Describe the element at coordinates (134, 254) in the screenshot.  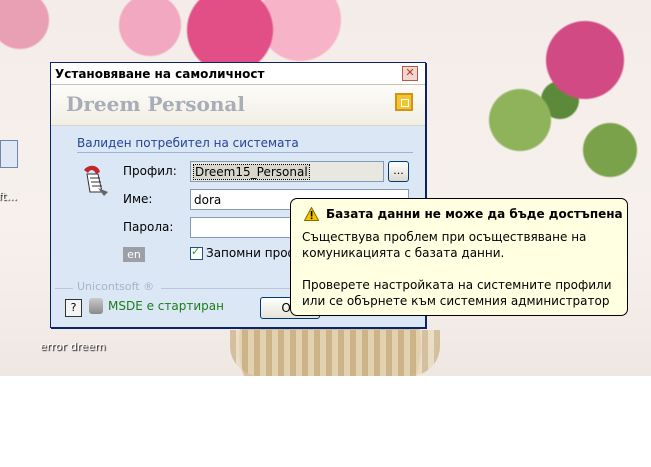
I see `language-indicator: en` at that location.